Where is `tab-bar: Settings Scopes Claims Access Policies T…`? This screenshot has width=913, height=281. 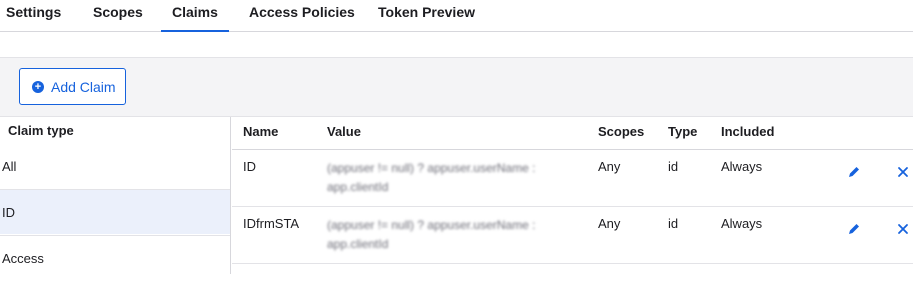 tab-bar: Settings Scopes Claims Access Policies T… is located at coordinates (456, 16).